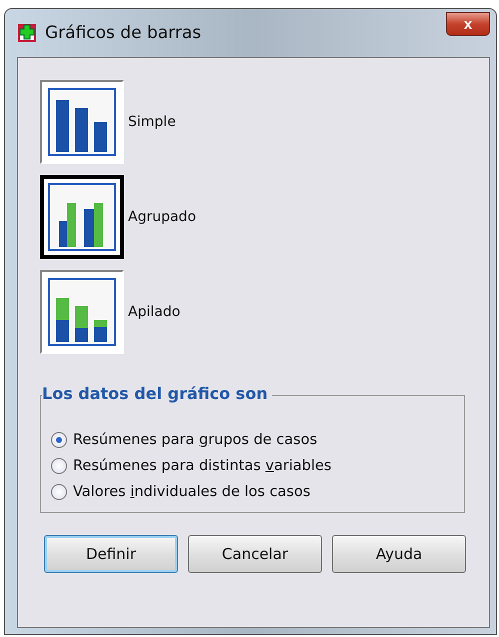 Image resolution: width=499 pixels, height=637 pixels. What do you see at coordinates (468, 24) in the screenshot?
I see `close-button: x` at bounding box center [468, 24].